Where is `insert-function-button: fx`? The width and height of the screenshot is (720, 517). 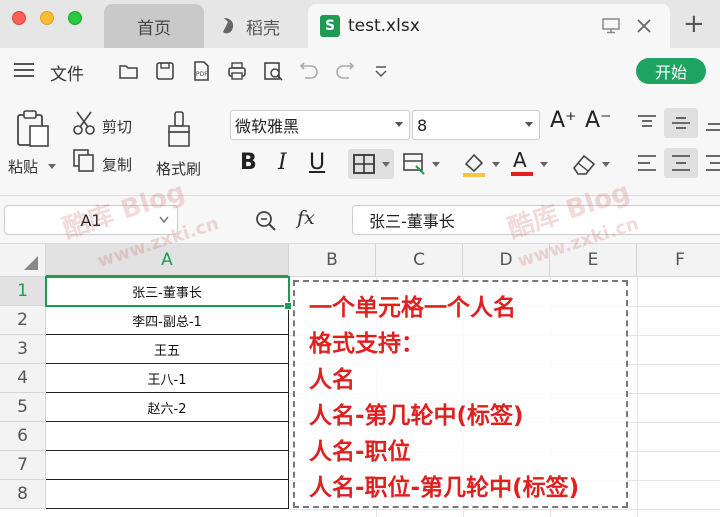
insert-function-button: fx is located at coordinates (306, 218).